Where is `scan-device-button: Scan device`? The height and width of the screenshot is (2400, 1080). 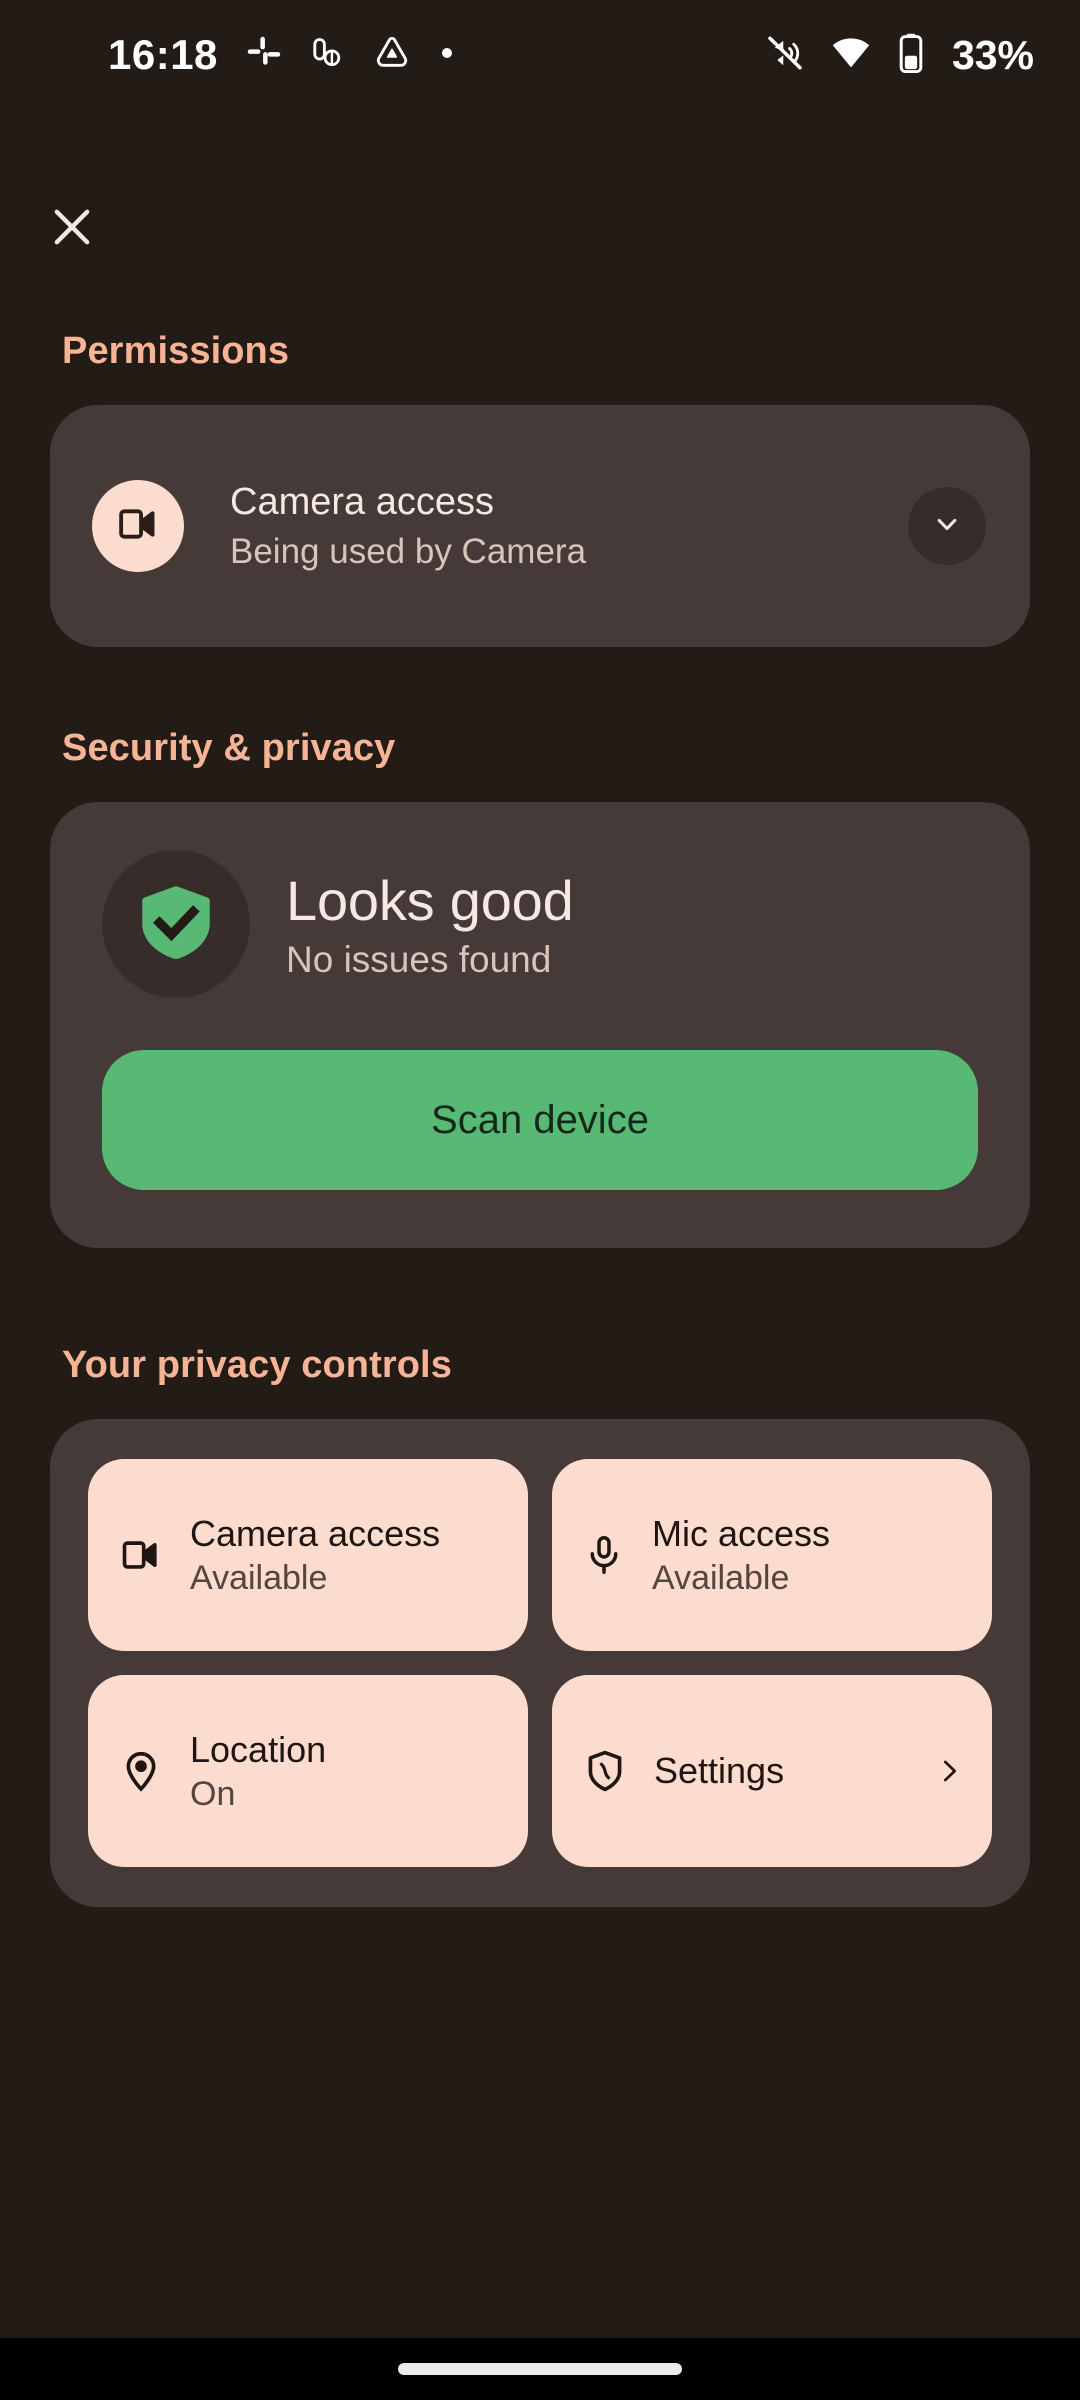 scan-device-button: Scan device is located at coordinates (540, 1120).